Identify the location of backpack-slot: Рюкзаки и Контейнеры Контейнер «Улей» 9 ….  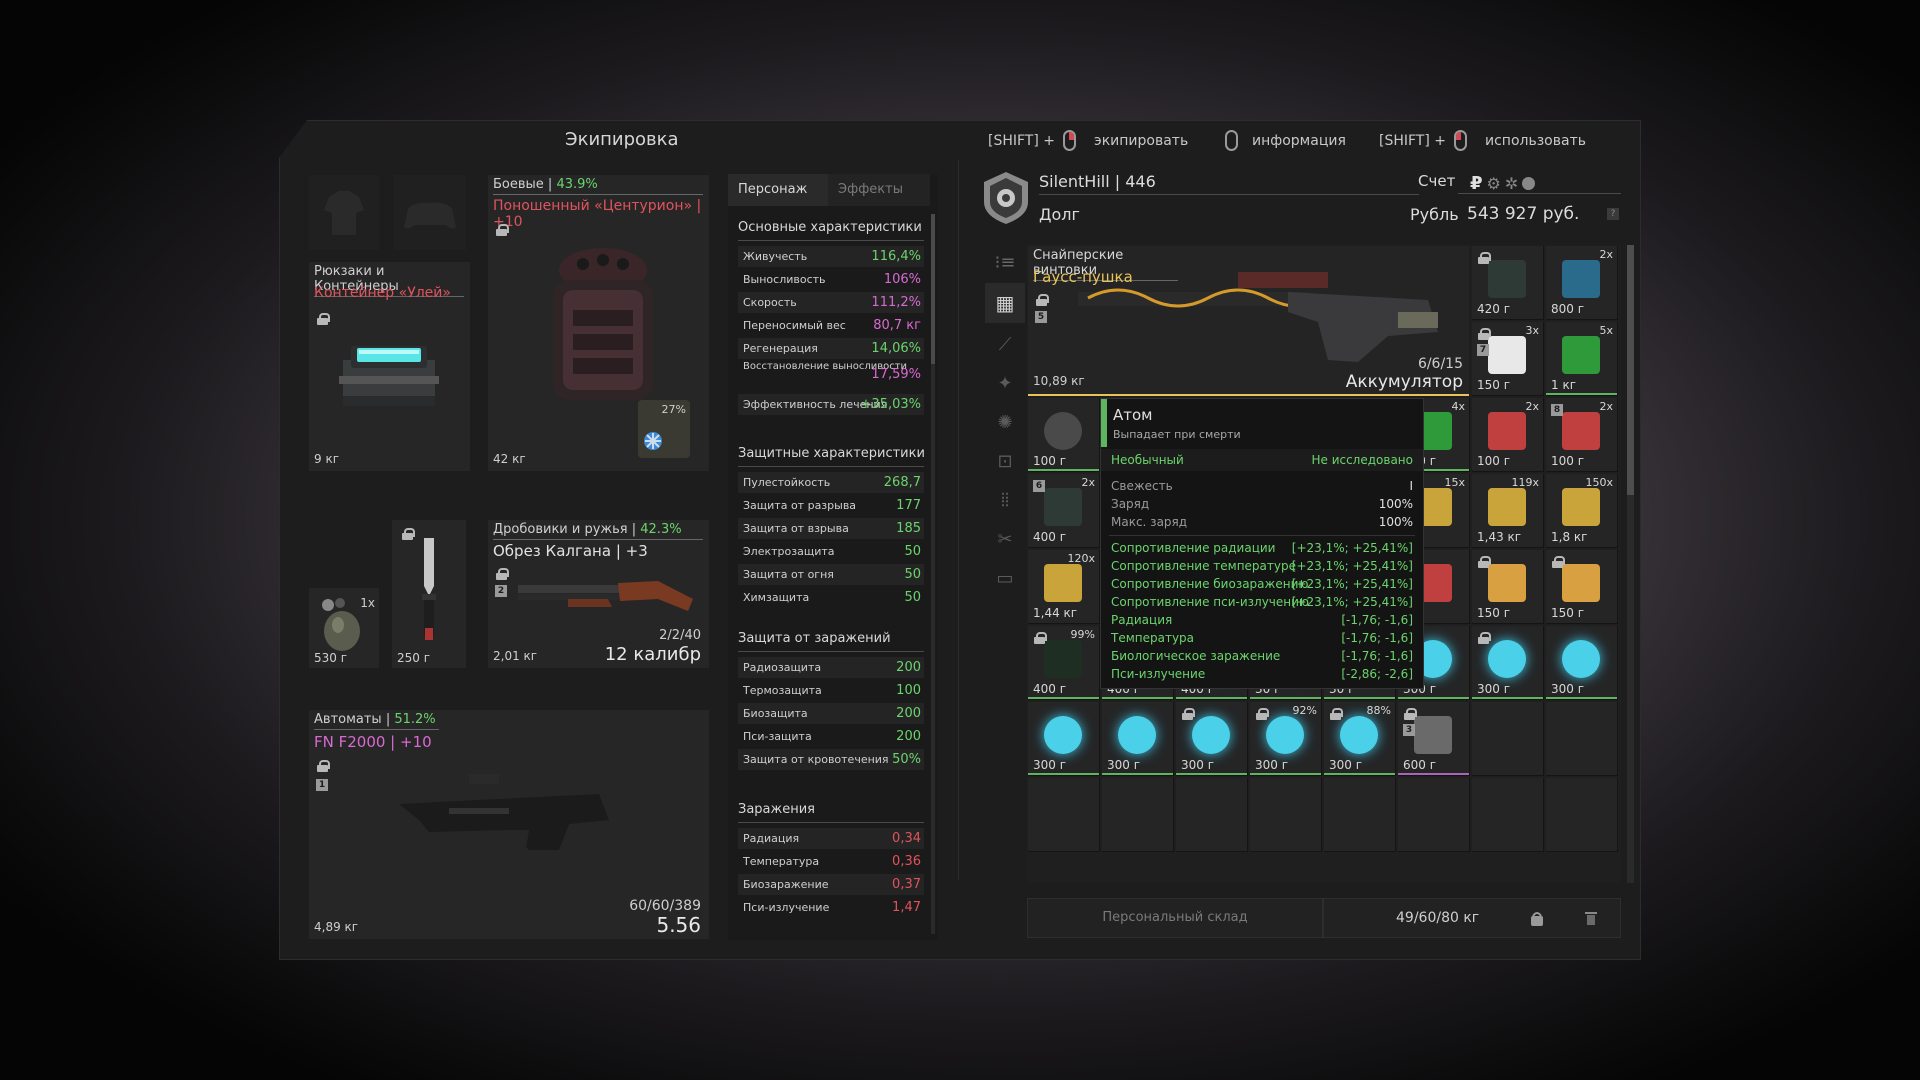
(389, 366).